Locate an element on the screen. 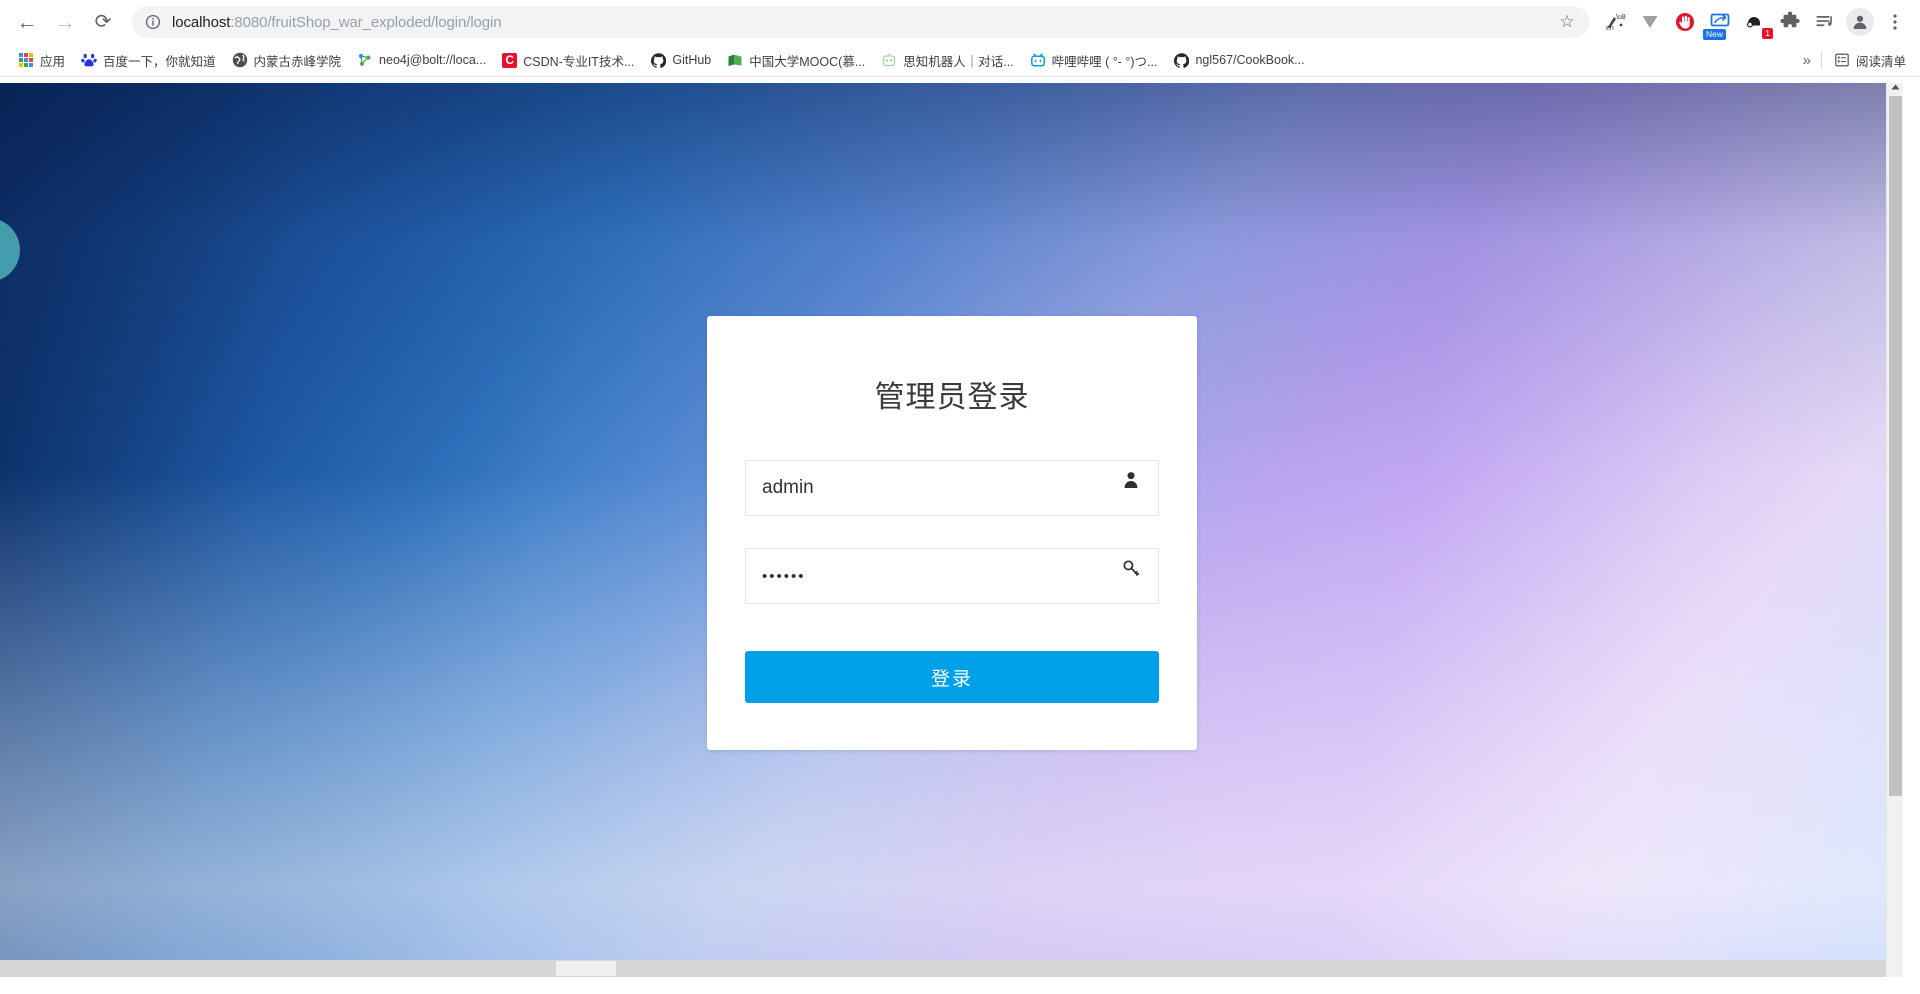 The image size is (1920, 994). username-input is located at coordinates (952, 488).